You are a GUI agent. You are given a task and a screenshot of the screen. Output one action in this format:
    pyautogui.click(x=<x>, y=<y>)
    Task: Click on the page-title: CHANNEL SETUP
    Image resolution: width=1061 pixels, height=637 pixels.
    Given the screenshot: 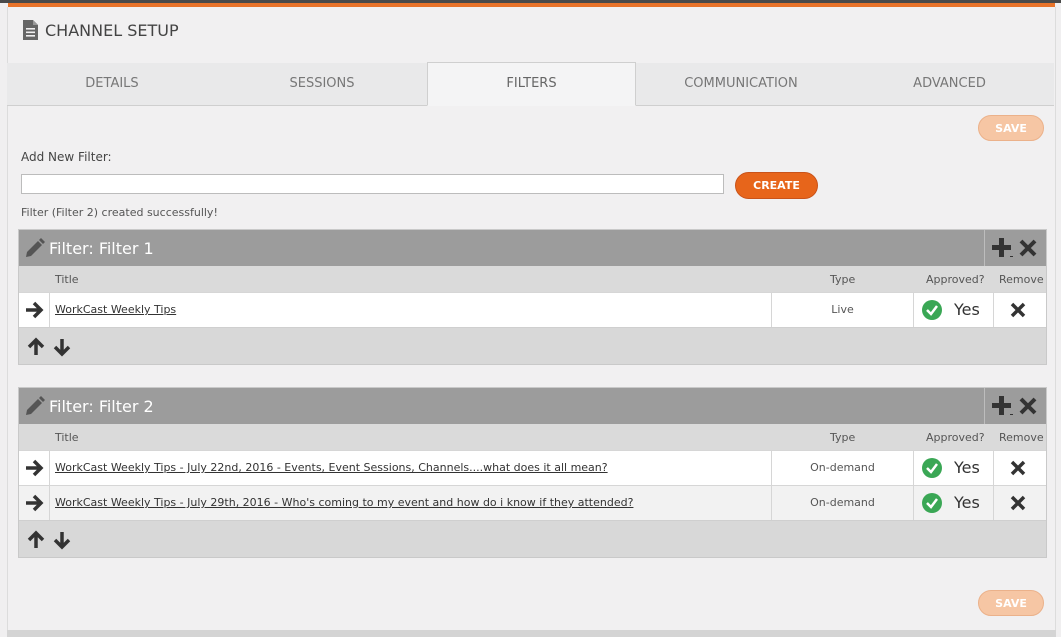 What is the action you would take?
    pyautogui.click(x=112, y=30)
    